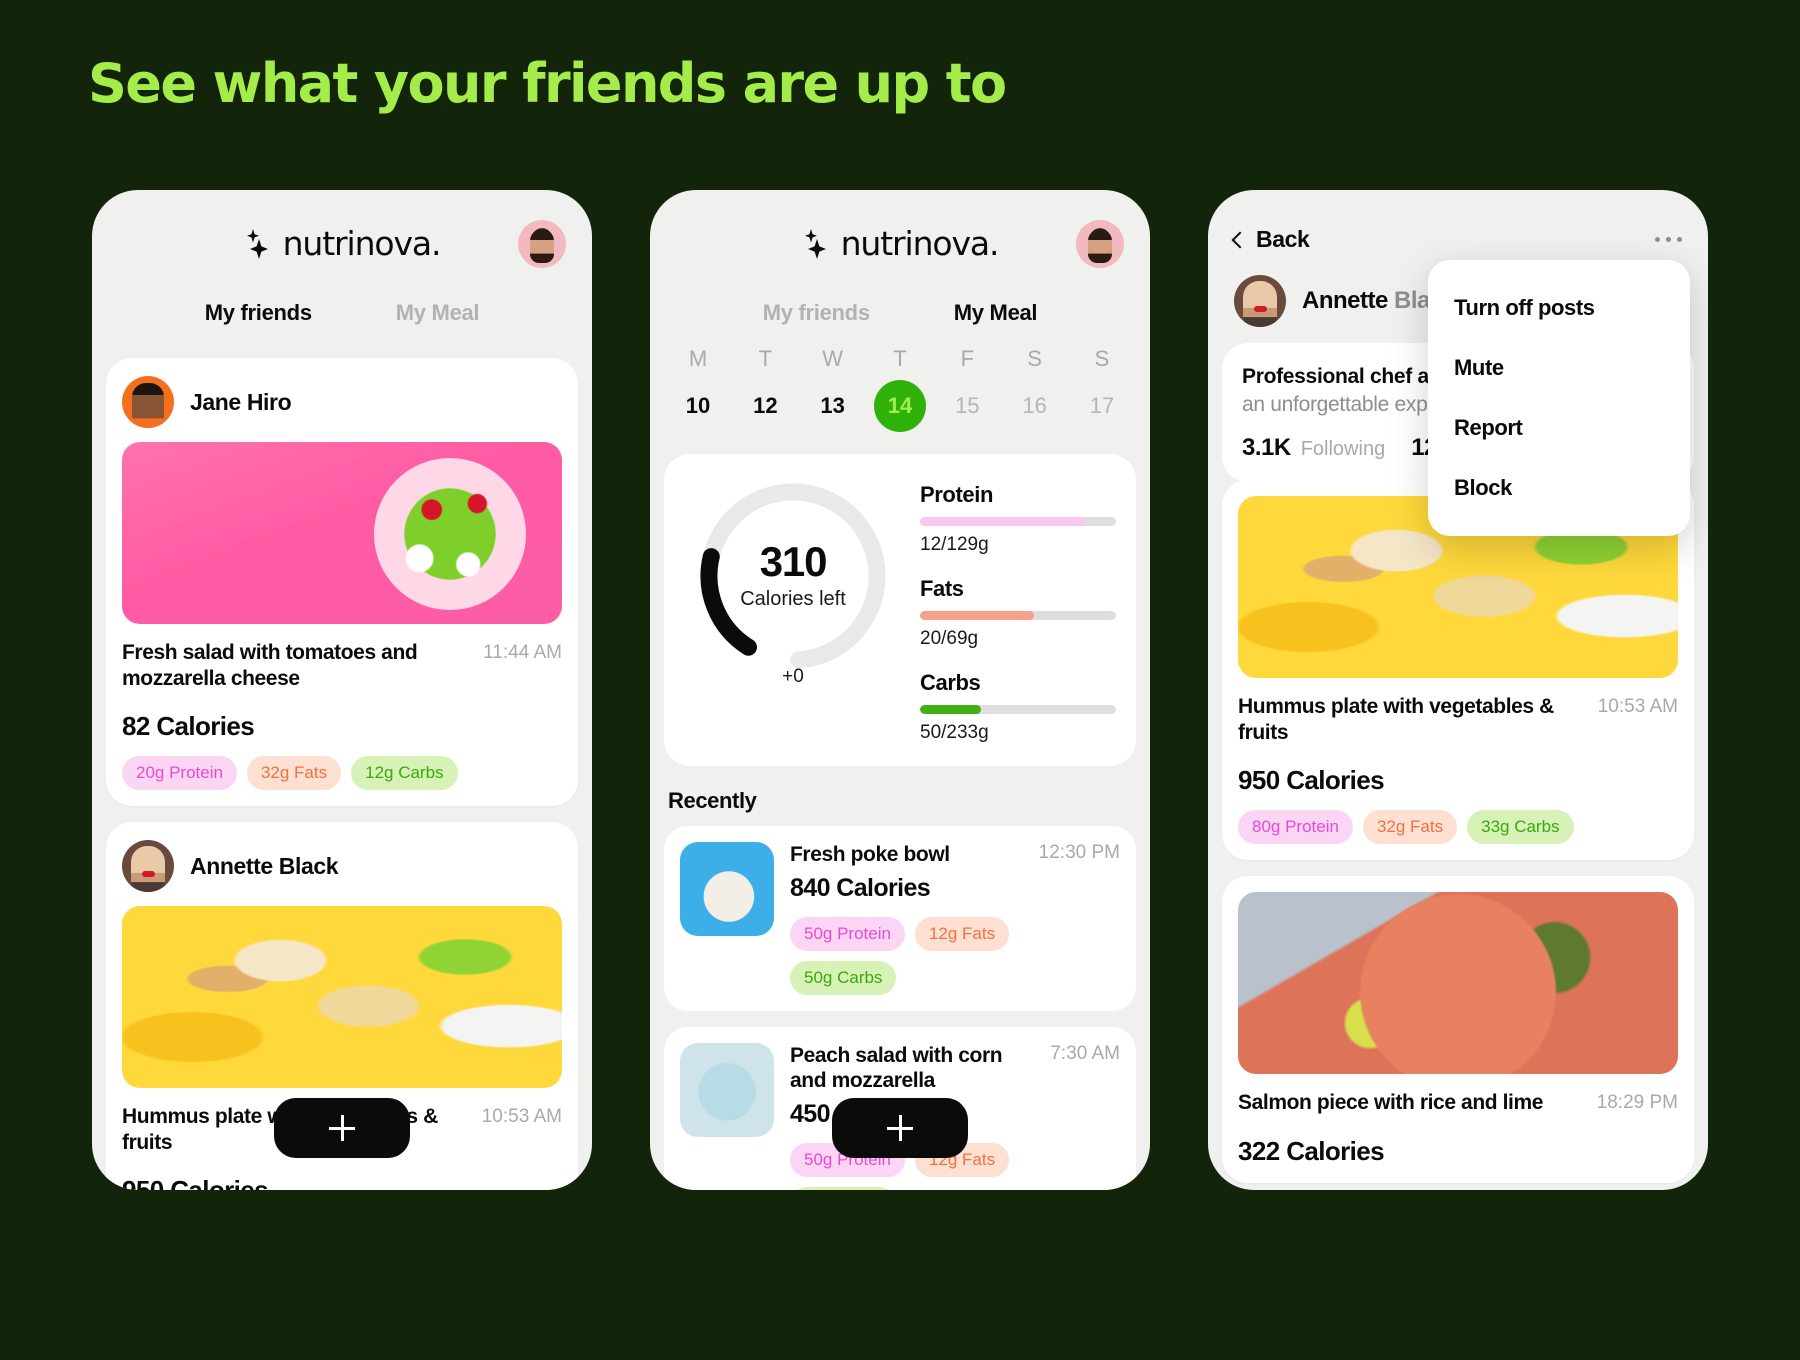 The width and height of the screenshot is (1800, 1360). Describe the element at coordinates (1102, 406) in the screenshot. I see `calendar-day: 17` at that location.